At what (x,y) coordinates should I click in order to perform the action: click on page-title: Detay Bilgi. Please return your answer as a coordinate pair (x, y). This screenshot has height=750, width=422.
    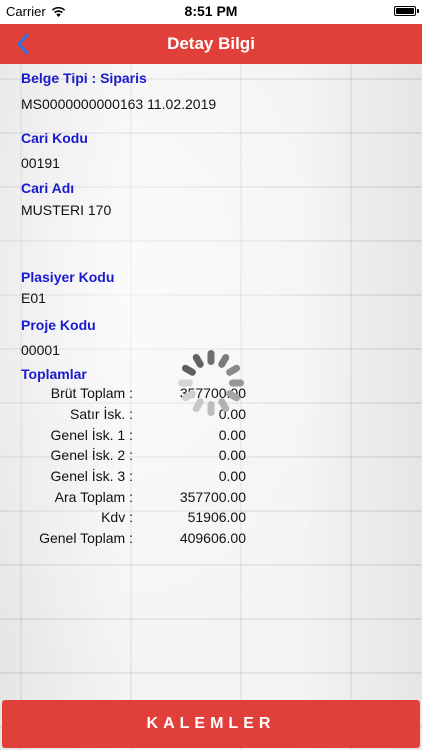
    Looking at the image, I should click on (211, 43).